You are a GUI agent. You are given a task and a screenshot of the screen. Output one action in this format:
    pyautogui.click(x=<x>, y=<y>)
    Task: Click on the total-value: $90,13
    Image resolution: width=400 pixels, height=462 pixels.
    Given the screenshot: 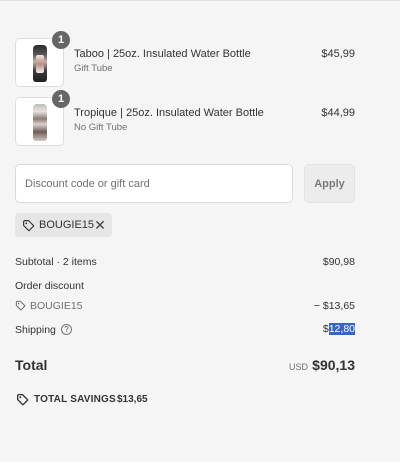 What is the action you would take?
    pyautogui.click(x=333, y=365)
    